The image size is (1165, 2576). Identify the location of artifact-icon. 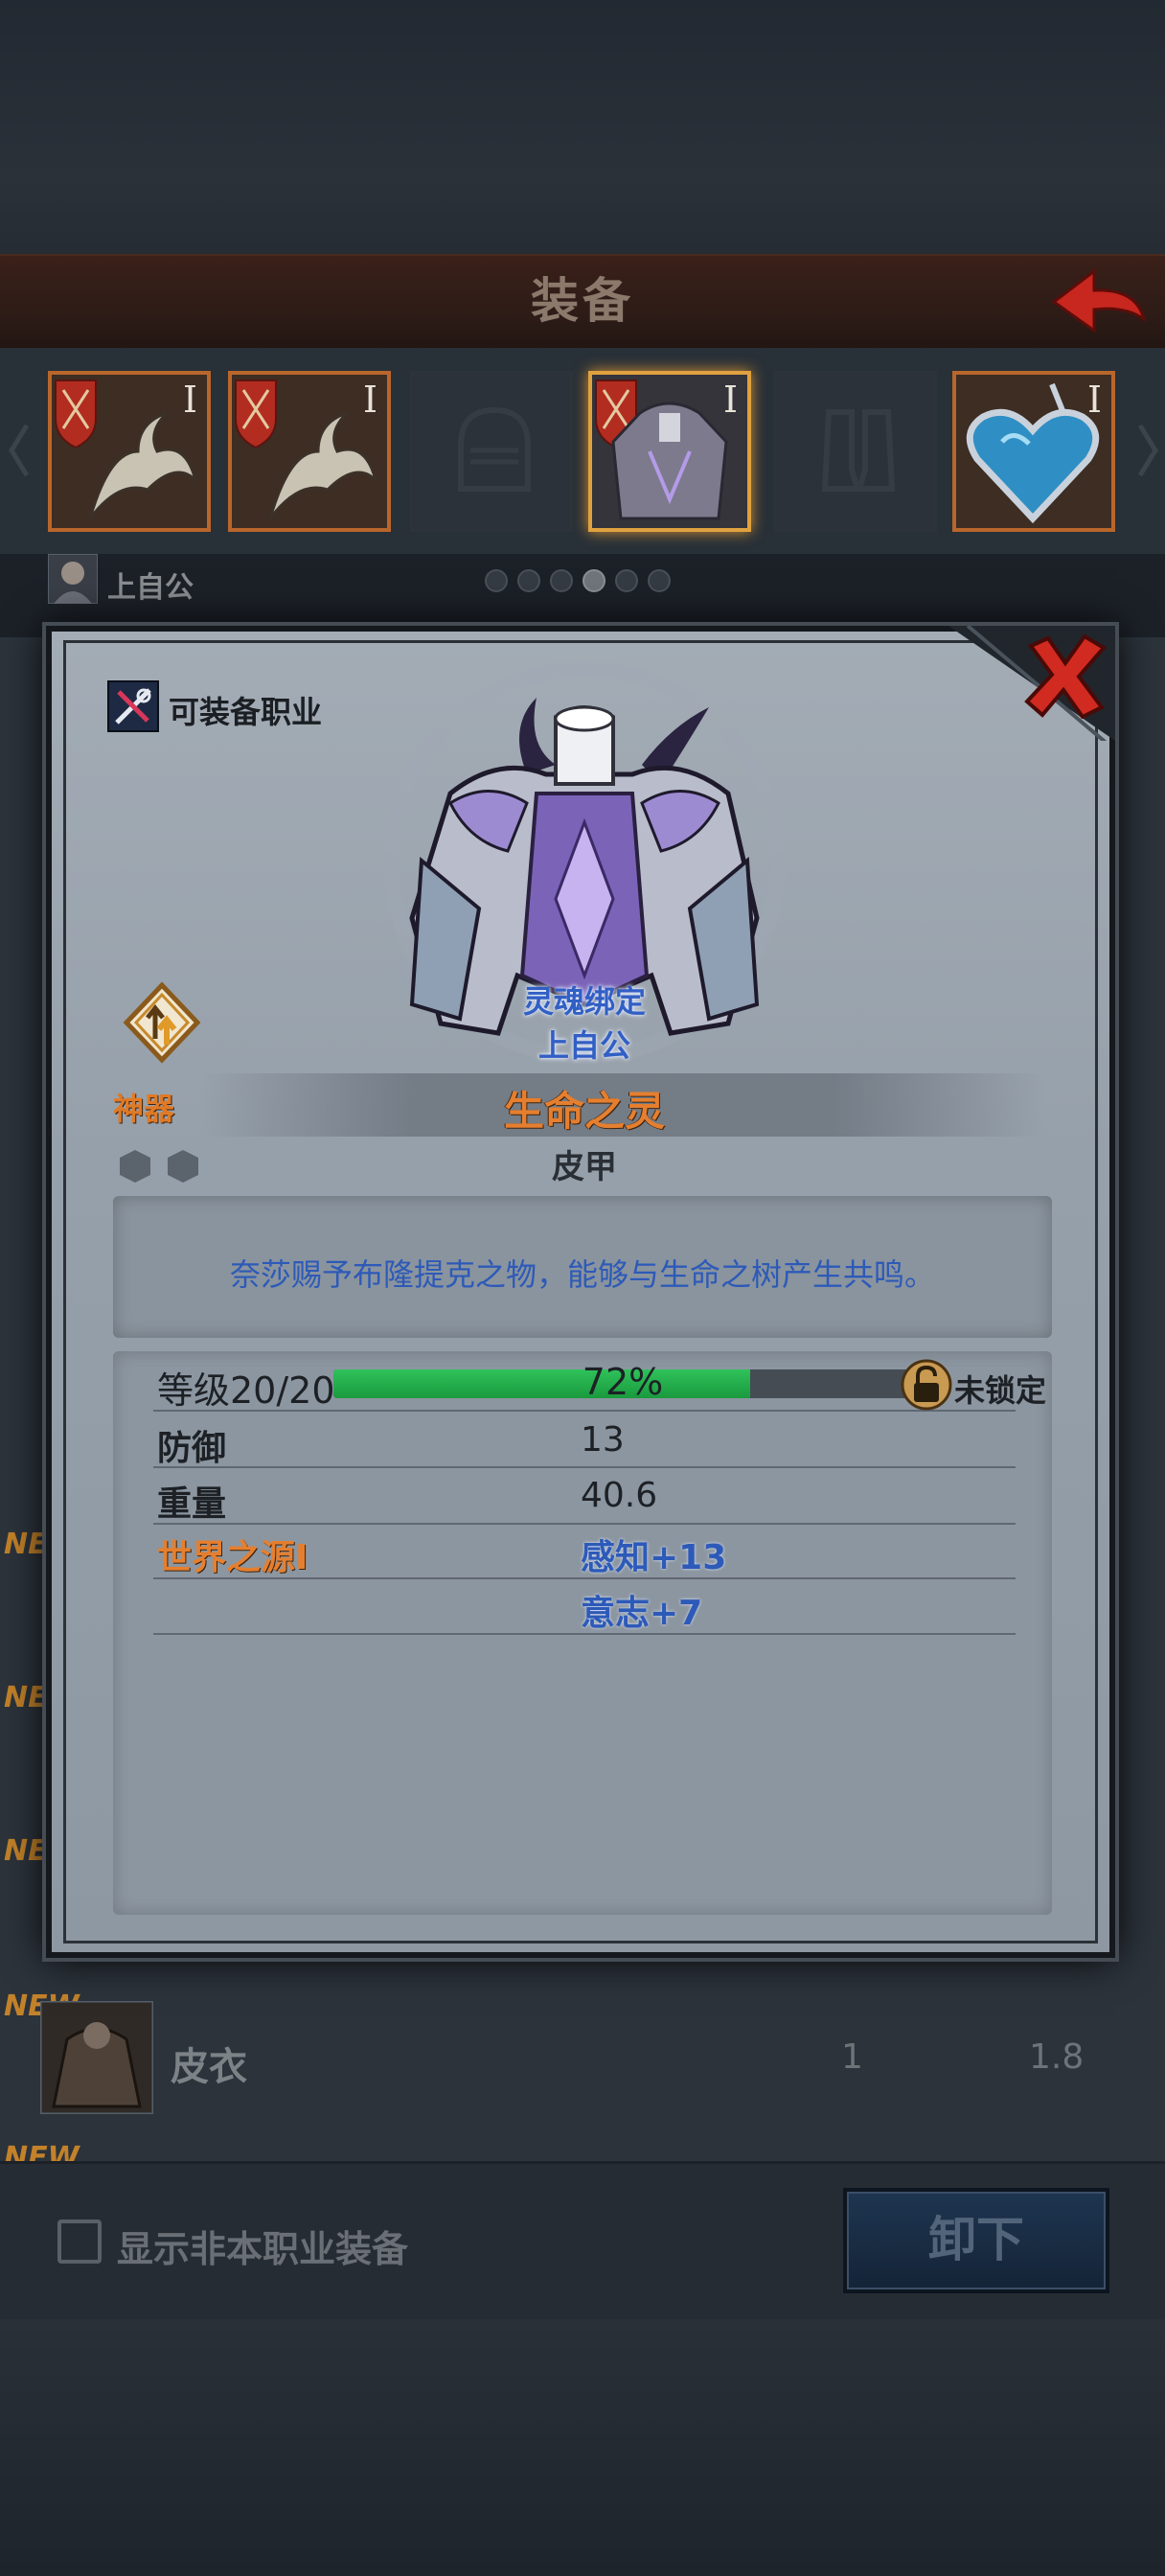
(162, 1023).